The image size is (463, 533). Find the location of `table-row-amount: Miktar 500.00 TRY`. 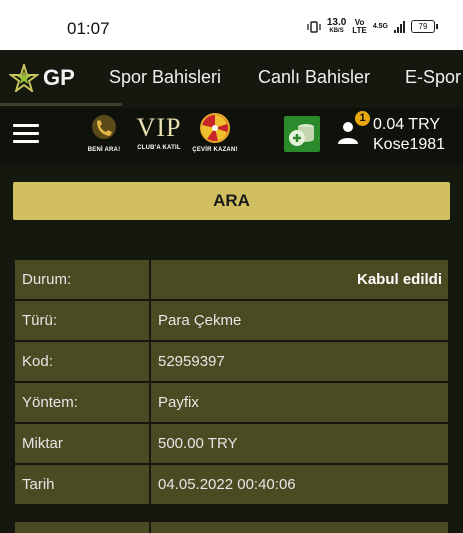

table-row-amount: Miktar 500.00 TRY is located at coordinates (231, 443).